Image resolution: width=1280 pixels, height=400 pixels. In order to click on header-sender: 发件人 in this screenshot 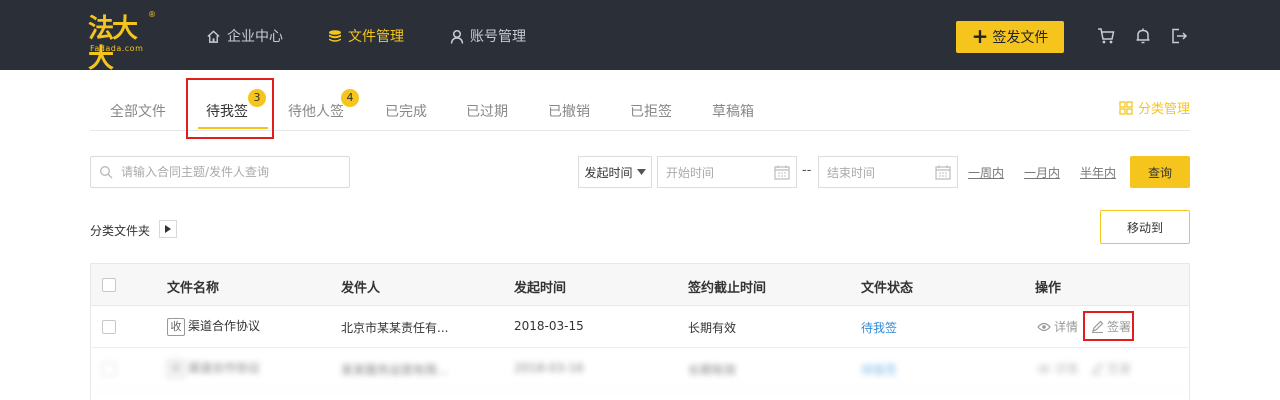, I will do `click(361, 288)`.